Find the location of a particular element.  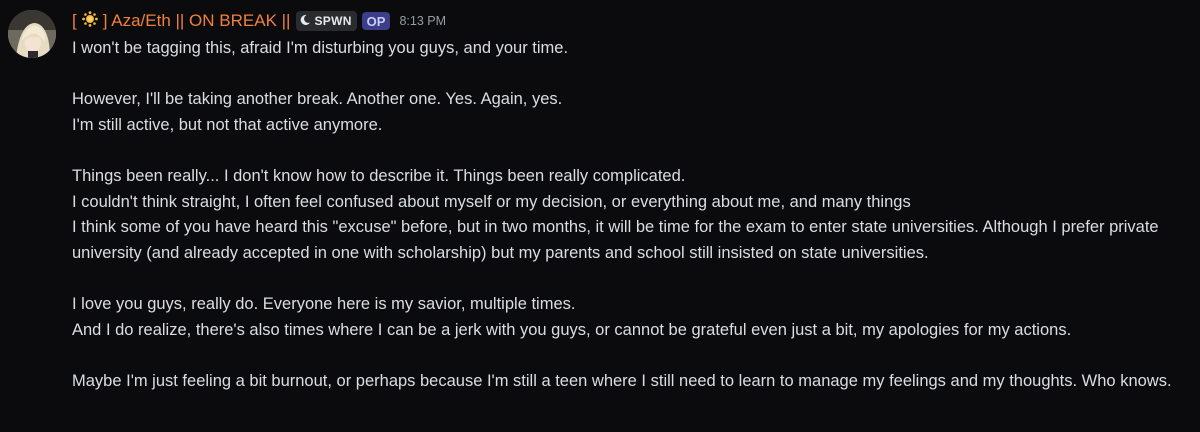

author-name: [ ] Aza/Eth || ON BREAK || is located at coordinates (181, 21).